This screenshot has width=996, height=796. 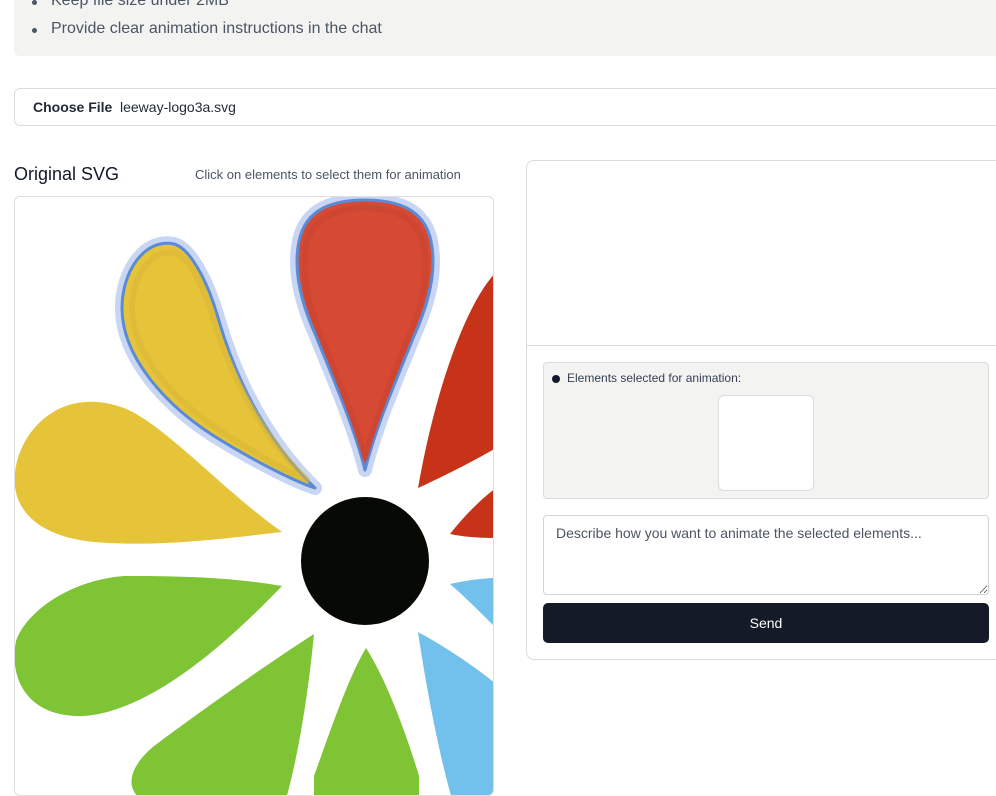 I want to click on petal-blue-right-upper, so click(x=472, y=603).